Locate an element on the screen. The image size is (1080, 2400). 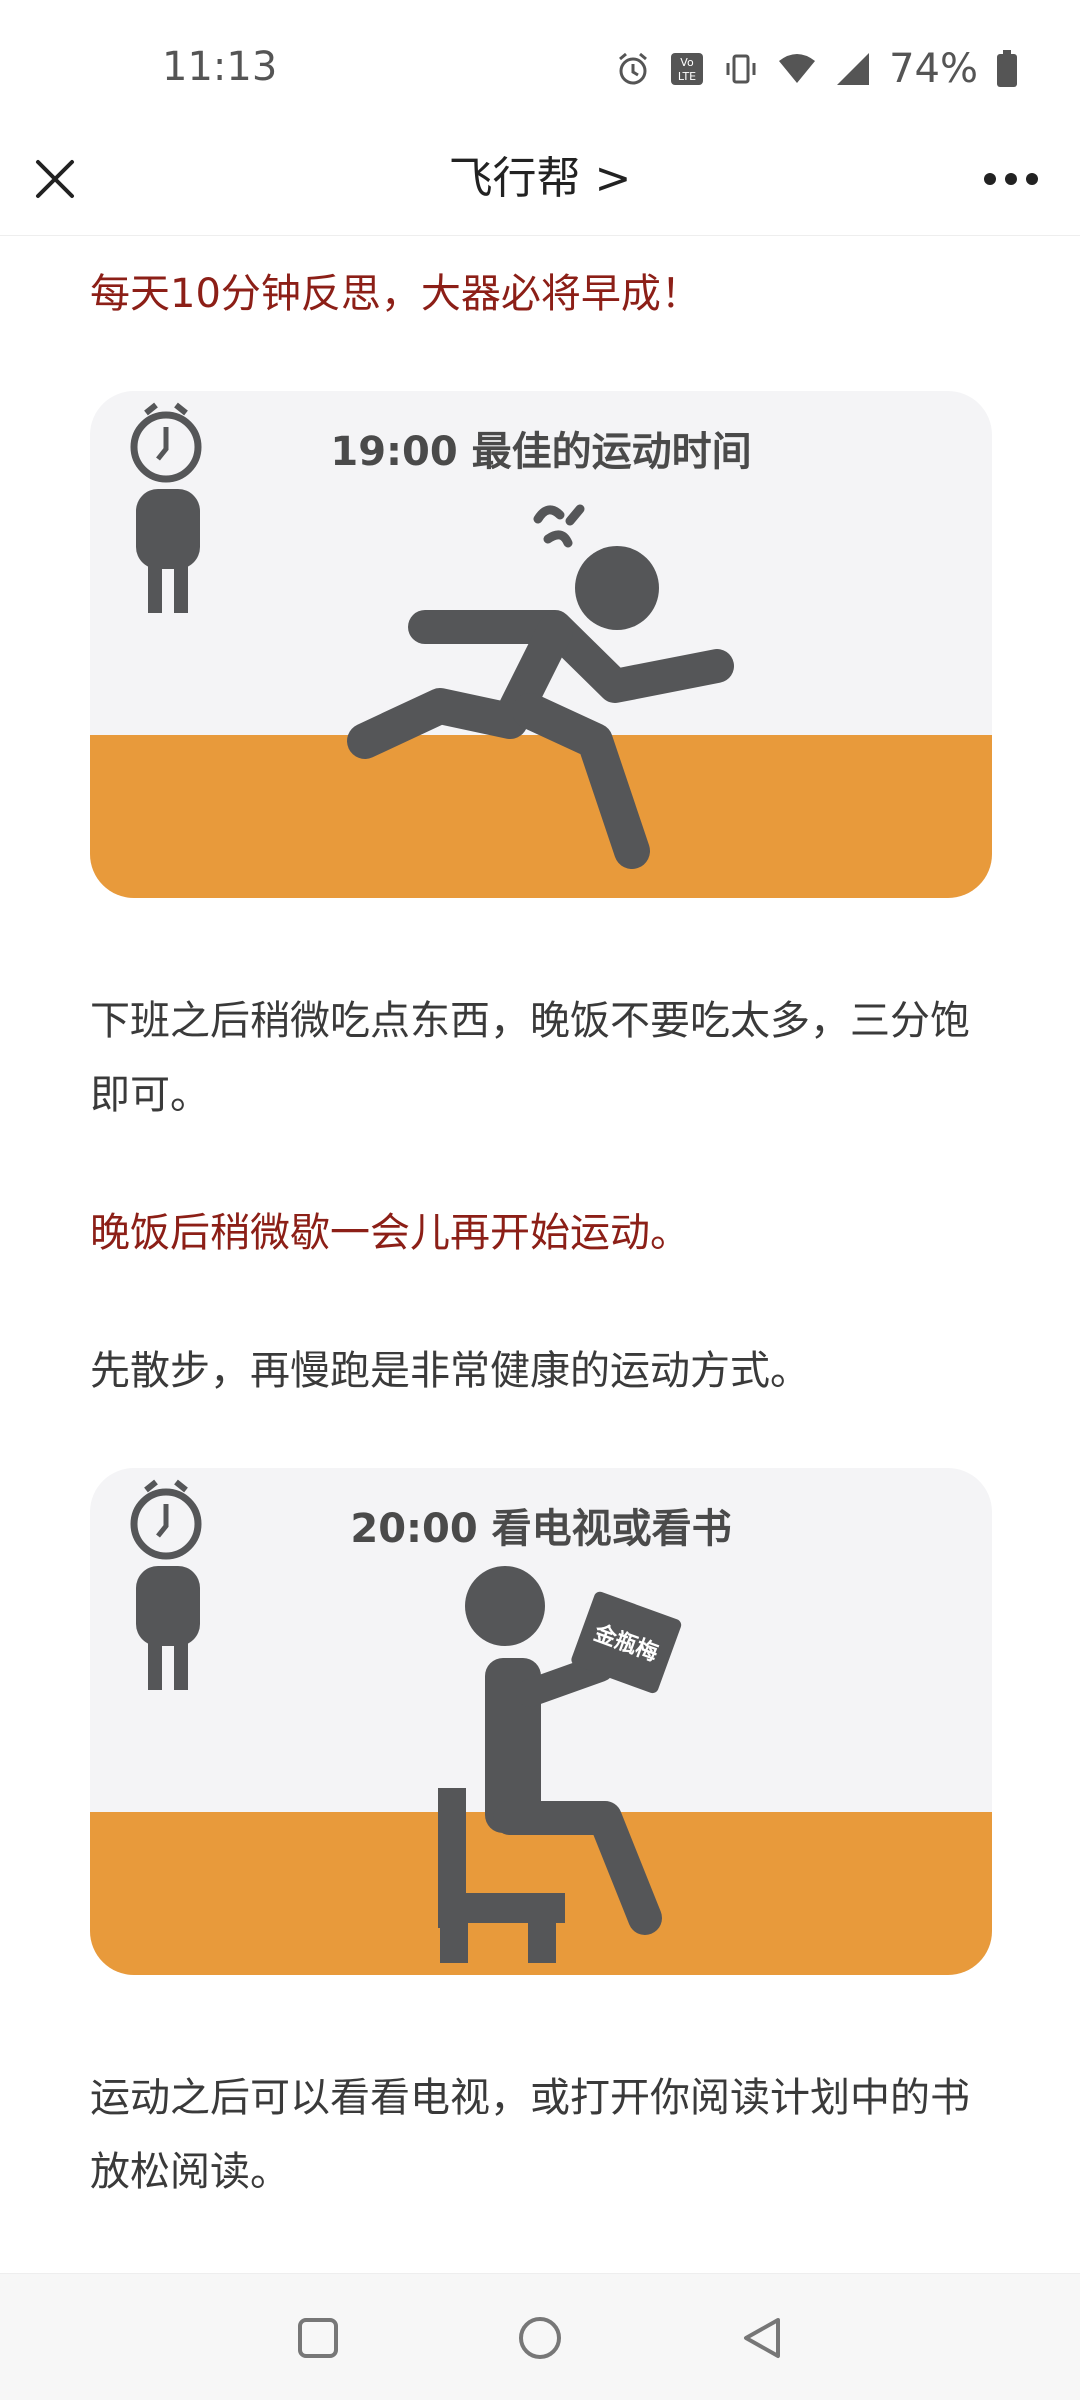
paragraph-reading: 运动之后可以看看电视，或打开你阅读计划中的书放松阅读。 is located at coordinates (530, 2135).